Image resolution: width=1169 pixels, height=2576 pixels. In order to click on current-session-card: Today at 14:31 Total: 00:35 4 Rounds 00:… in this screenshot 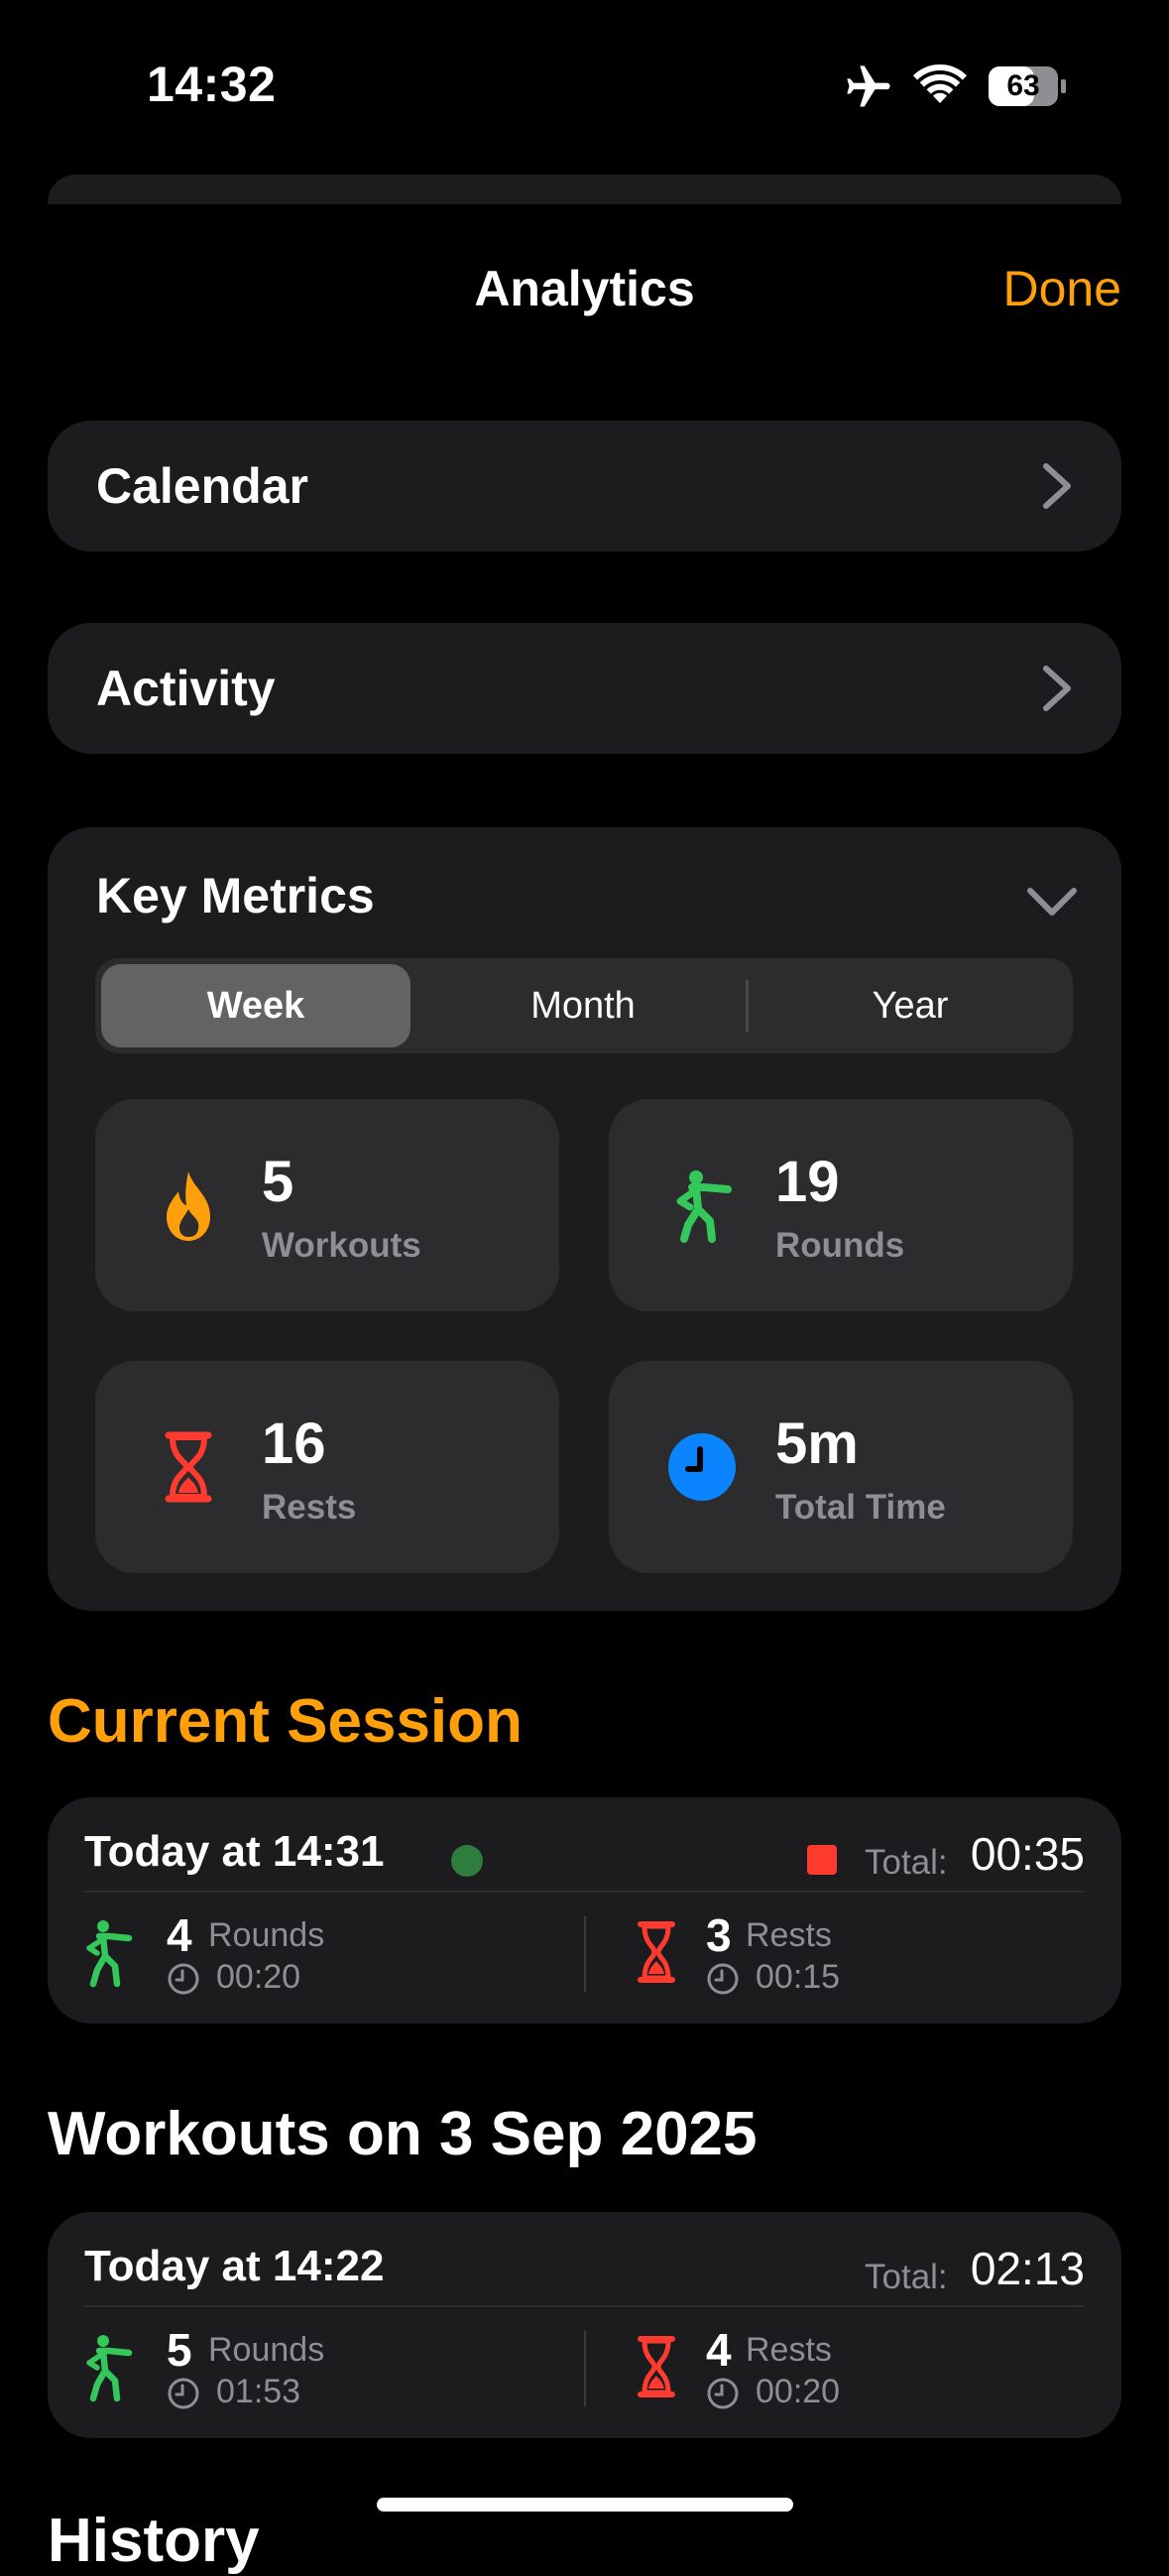, I will do `click(584, 1910)`.